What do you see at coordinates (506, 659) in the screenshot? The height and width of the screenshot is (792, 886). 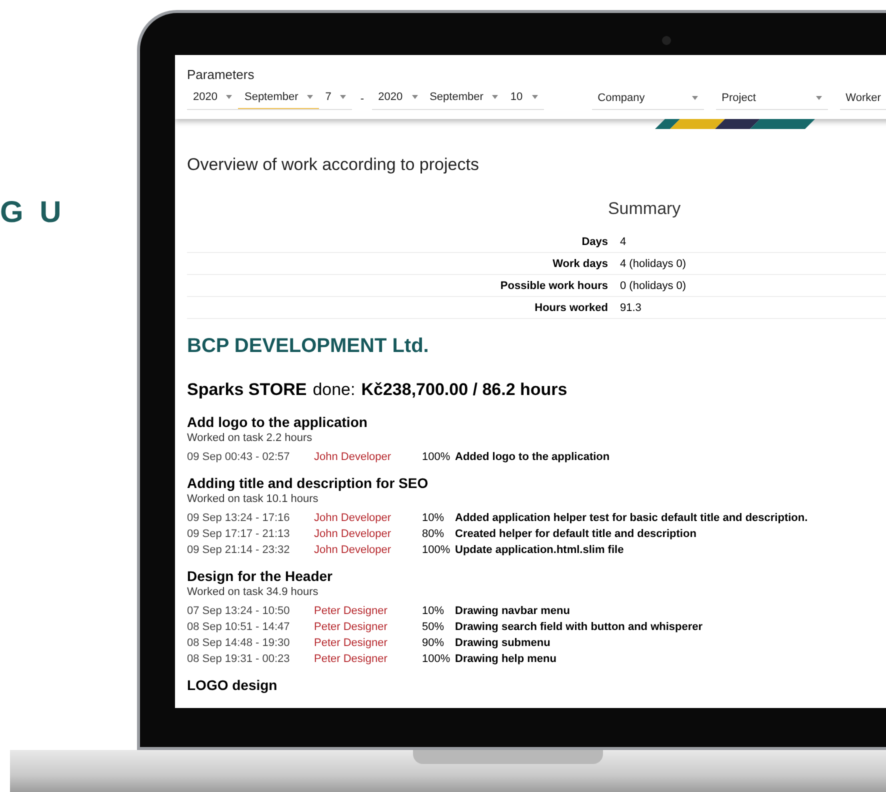 I see `entry-note: Drawing help menu` at bounding box center [506, 659].